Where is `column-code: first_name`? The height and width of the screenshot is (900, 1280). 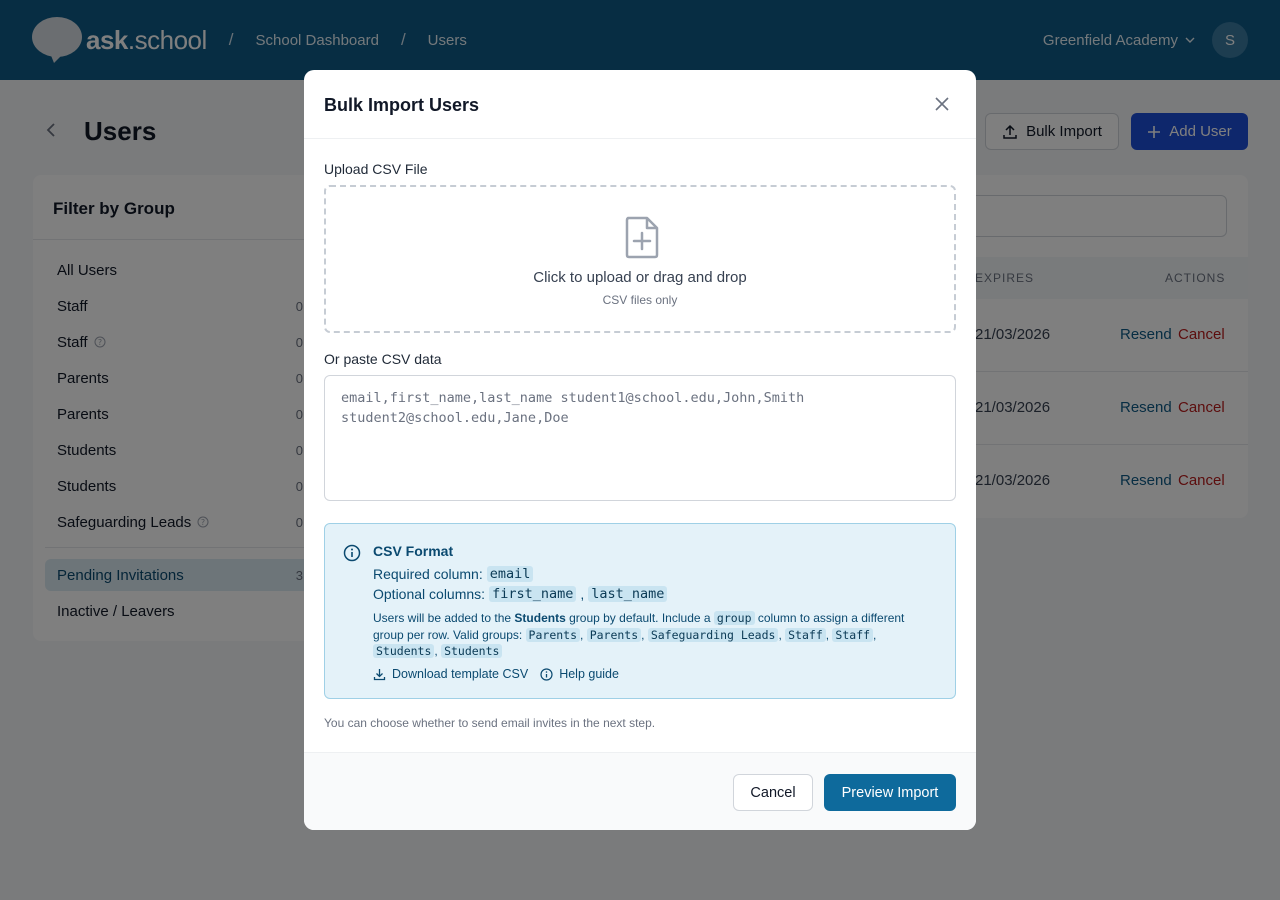
column-code: first_name is located at coordinates (533, 594).